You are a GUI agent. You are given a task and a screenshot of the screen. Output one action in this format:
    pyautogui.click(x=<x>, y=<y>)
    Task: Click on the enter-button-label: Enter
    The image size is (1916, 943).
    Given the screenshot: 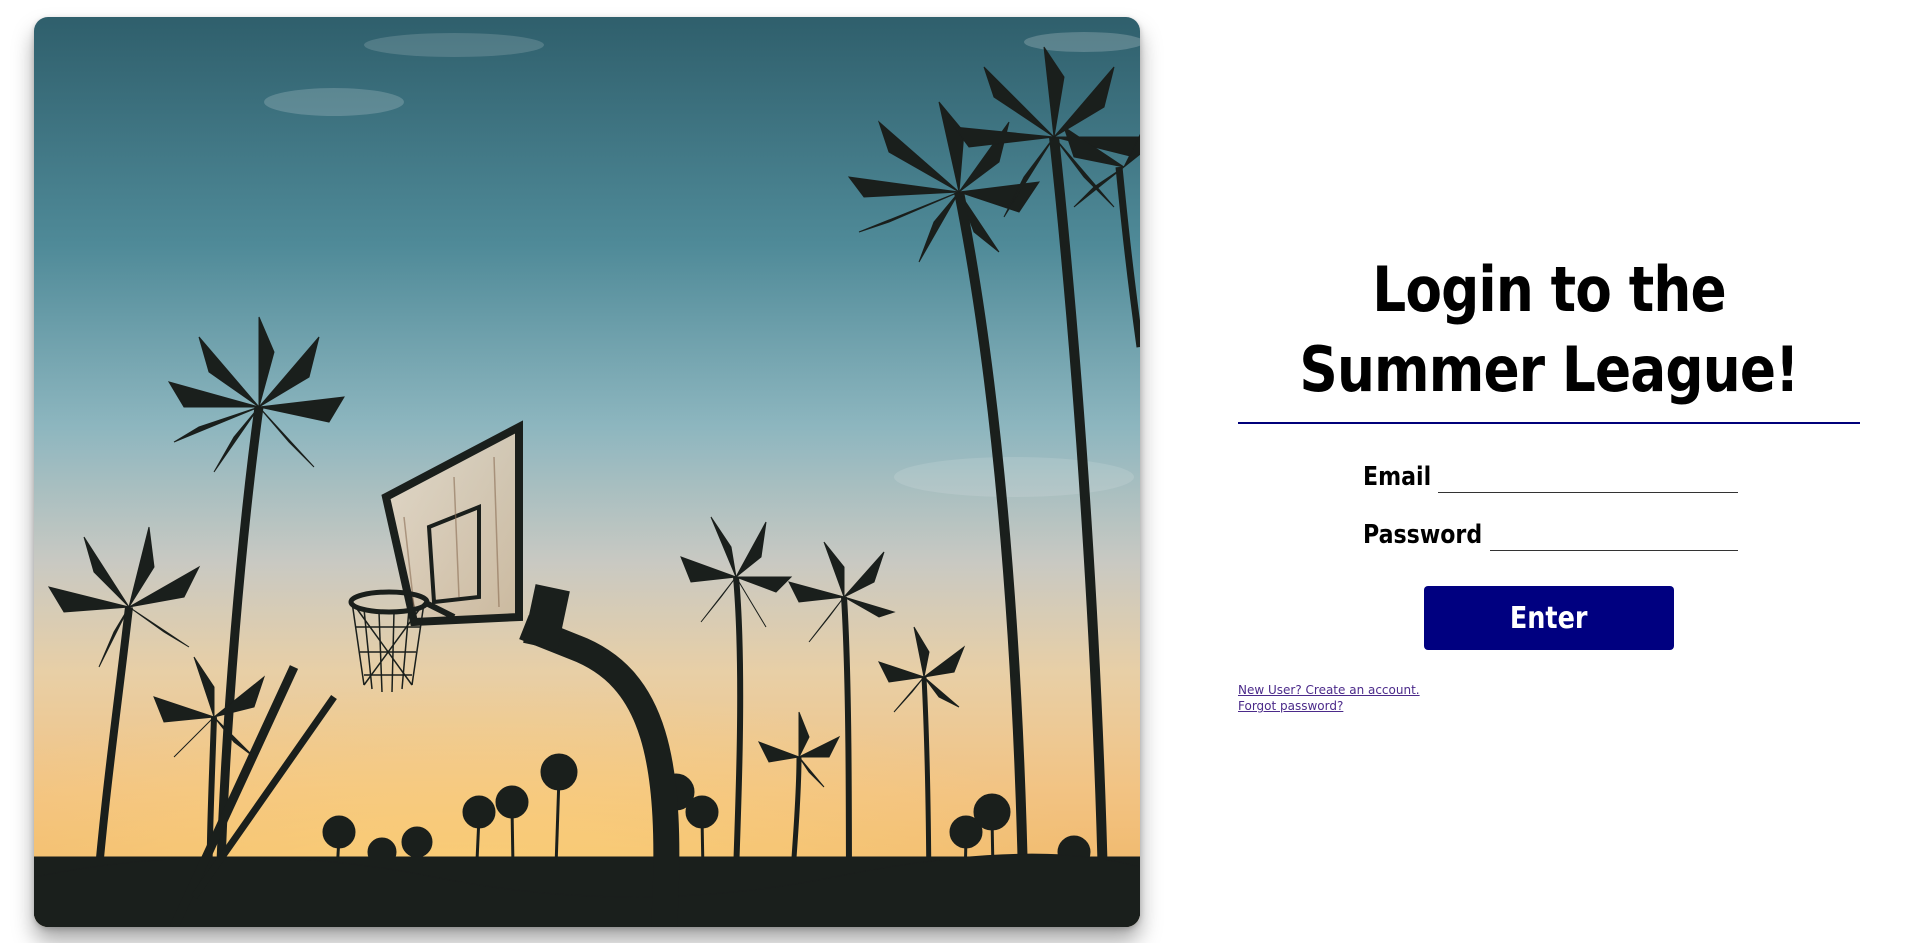 What is the action you would take?
    pyautogui.click(x=1549, y=618)
    